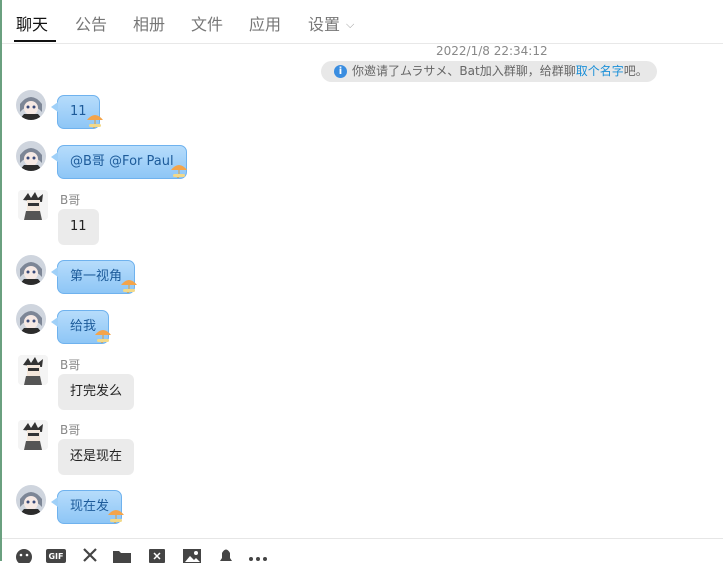 Image resolution: width=723 pixels, height=563 pixels. What do you see at coordinates (464, 71) in the screenshot?
I see `system-notice-text: 你邀请了ムラサメ、Bat加入群聊，给群聊` at bounding box center [464, 71].